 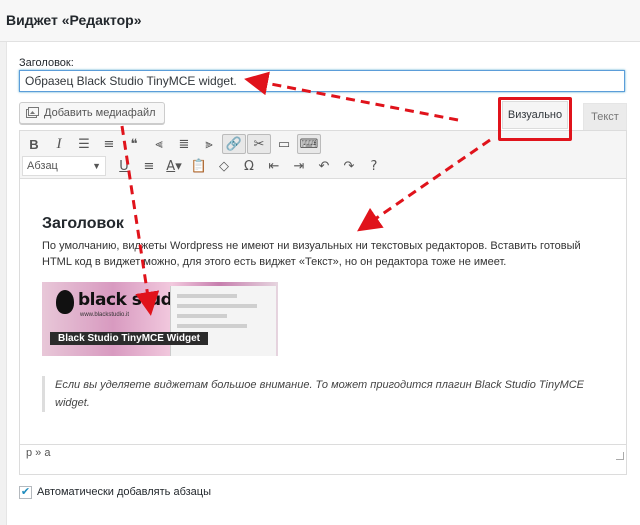 What do you see at coordinates (284, 144) in the screenshot?
I see `read-more-icon: ▭` at bounding box center [284, 144].